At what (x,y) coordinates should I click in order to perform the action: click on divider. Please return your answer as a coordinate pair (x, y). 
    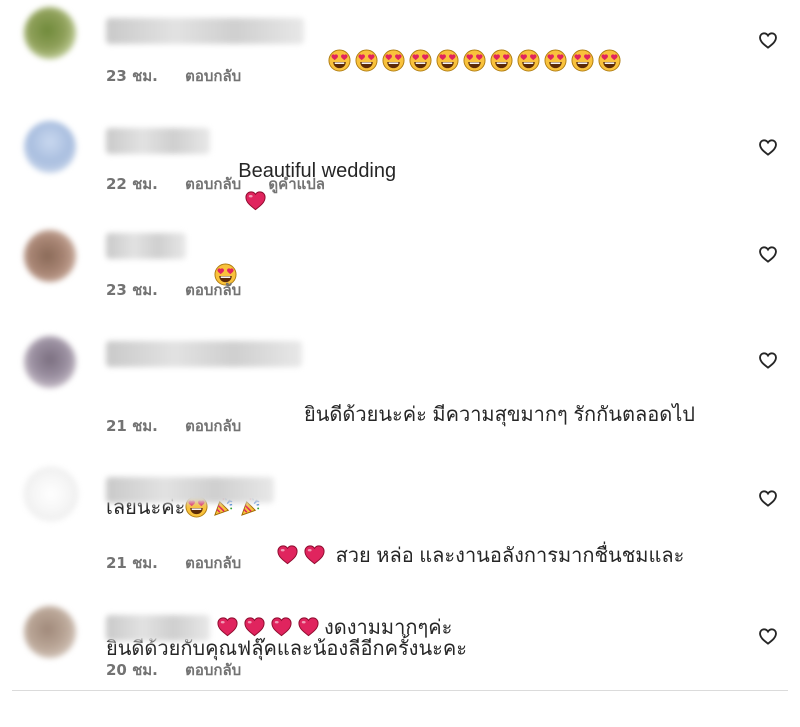
    Looking at the image, I should click on (400, 690).